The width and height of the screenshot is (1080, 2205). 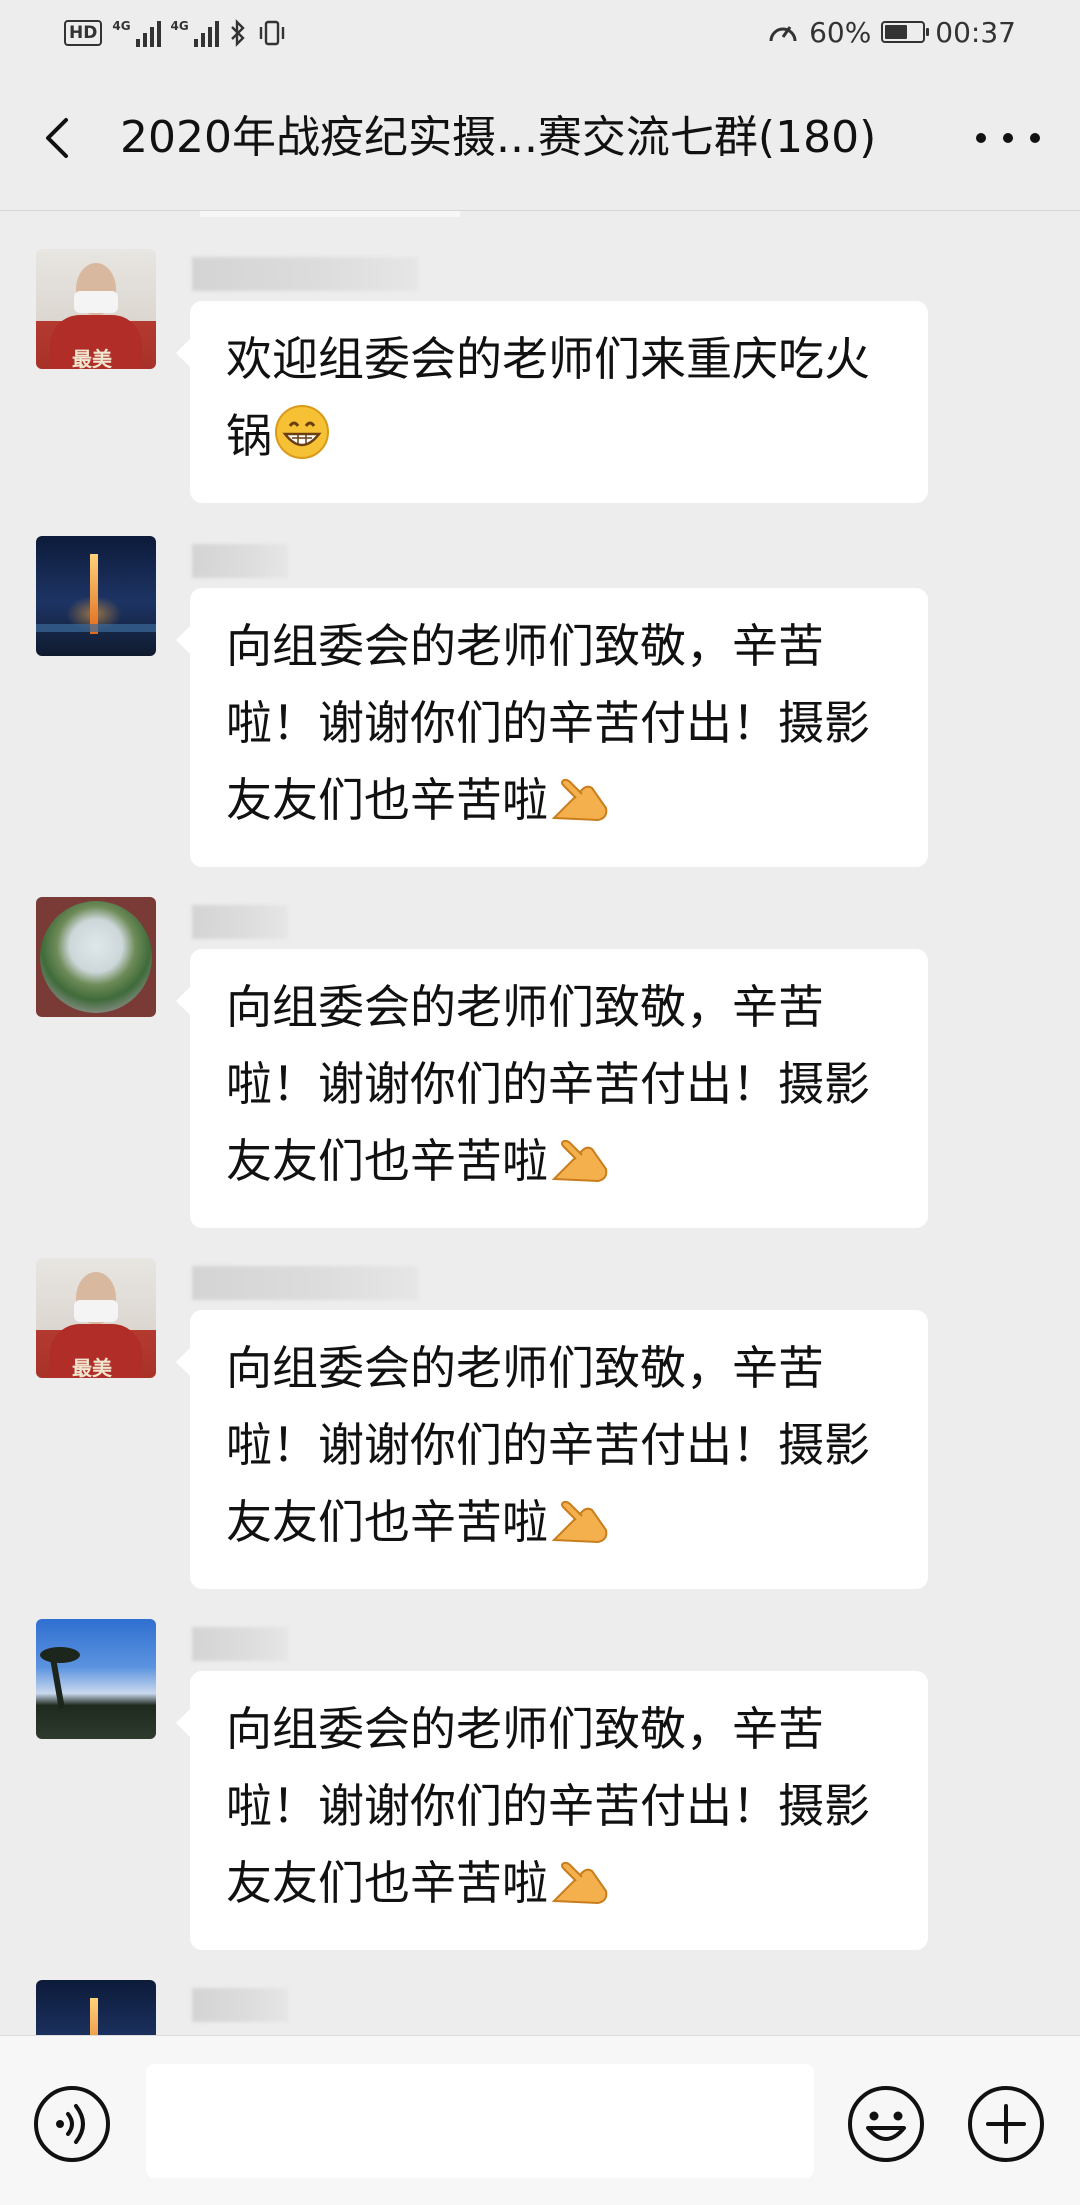 I want to click on message-input, so click(x=480, y=2121).